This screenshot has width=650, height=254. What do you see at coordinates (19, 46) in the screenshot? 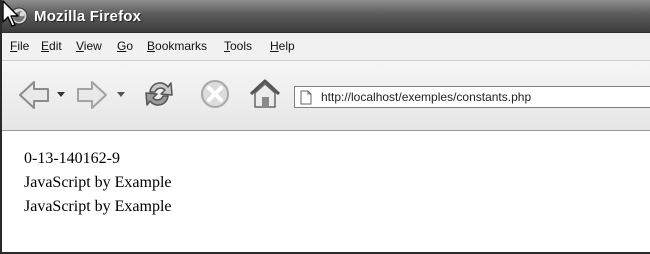
I see `menu-file: File` at bounding box center [19, 46].